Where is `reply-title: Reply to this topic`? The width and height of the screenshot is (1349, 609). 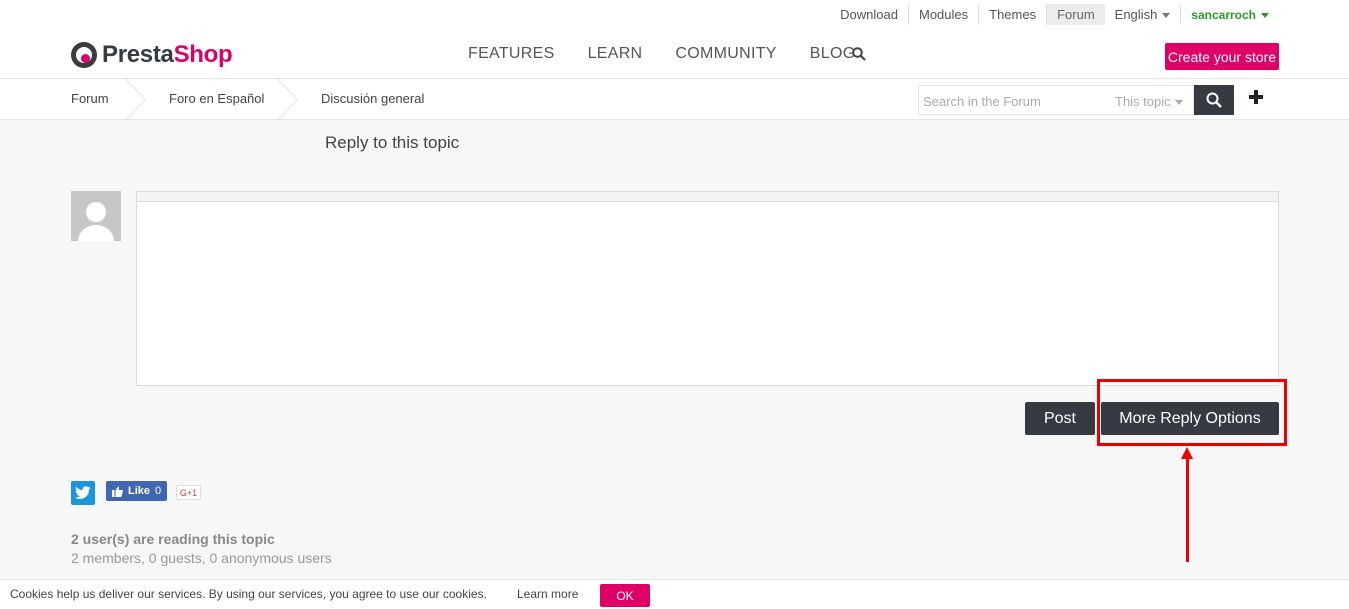
reply-title: Reply to this topic is located at coordinates (392, 142).